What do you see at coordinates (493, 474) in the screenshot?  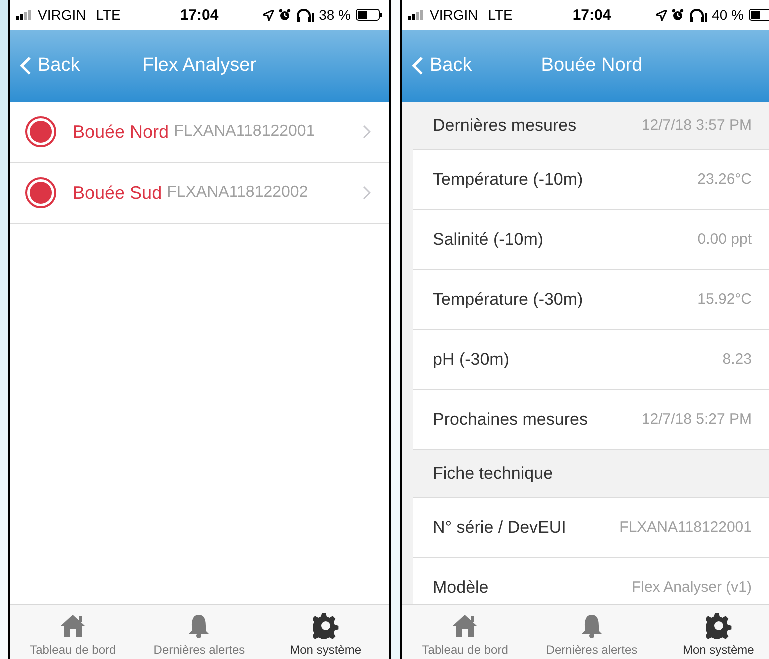 I see `section-title: Fiche technique` at bounding box center [493, 474].